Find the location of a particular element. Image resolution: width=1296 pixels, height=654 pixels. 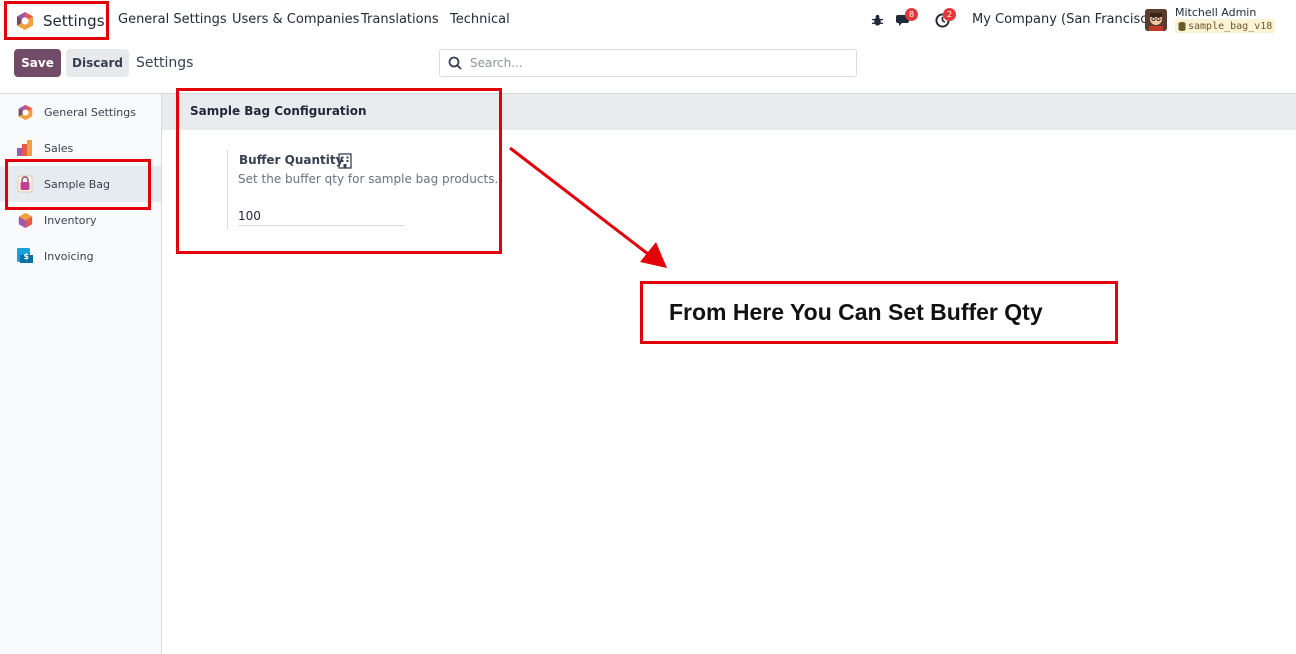

database-name: sample_bag_v18 is located at coordinates (1230, 26).